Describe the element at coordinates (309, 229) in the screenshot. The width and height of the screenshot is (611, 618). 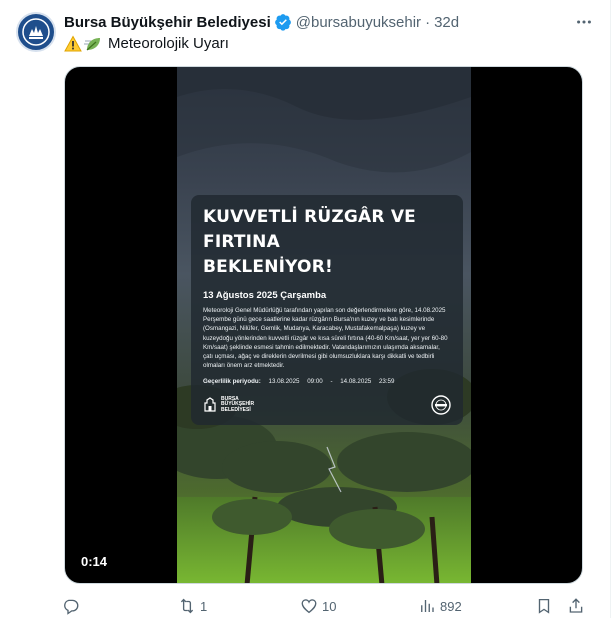
I see `warning-title-line-1: KUVVETLİ RÜZGÂR VE FIRTINA` at that location.